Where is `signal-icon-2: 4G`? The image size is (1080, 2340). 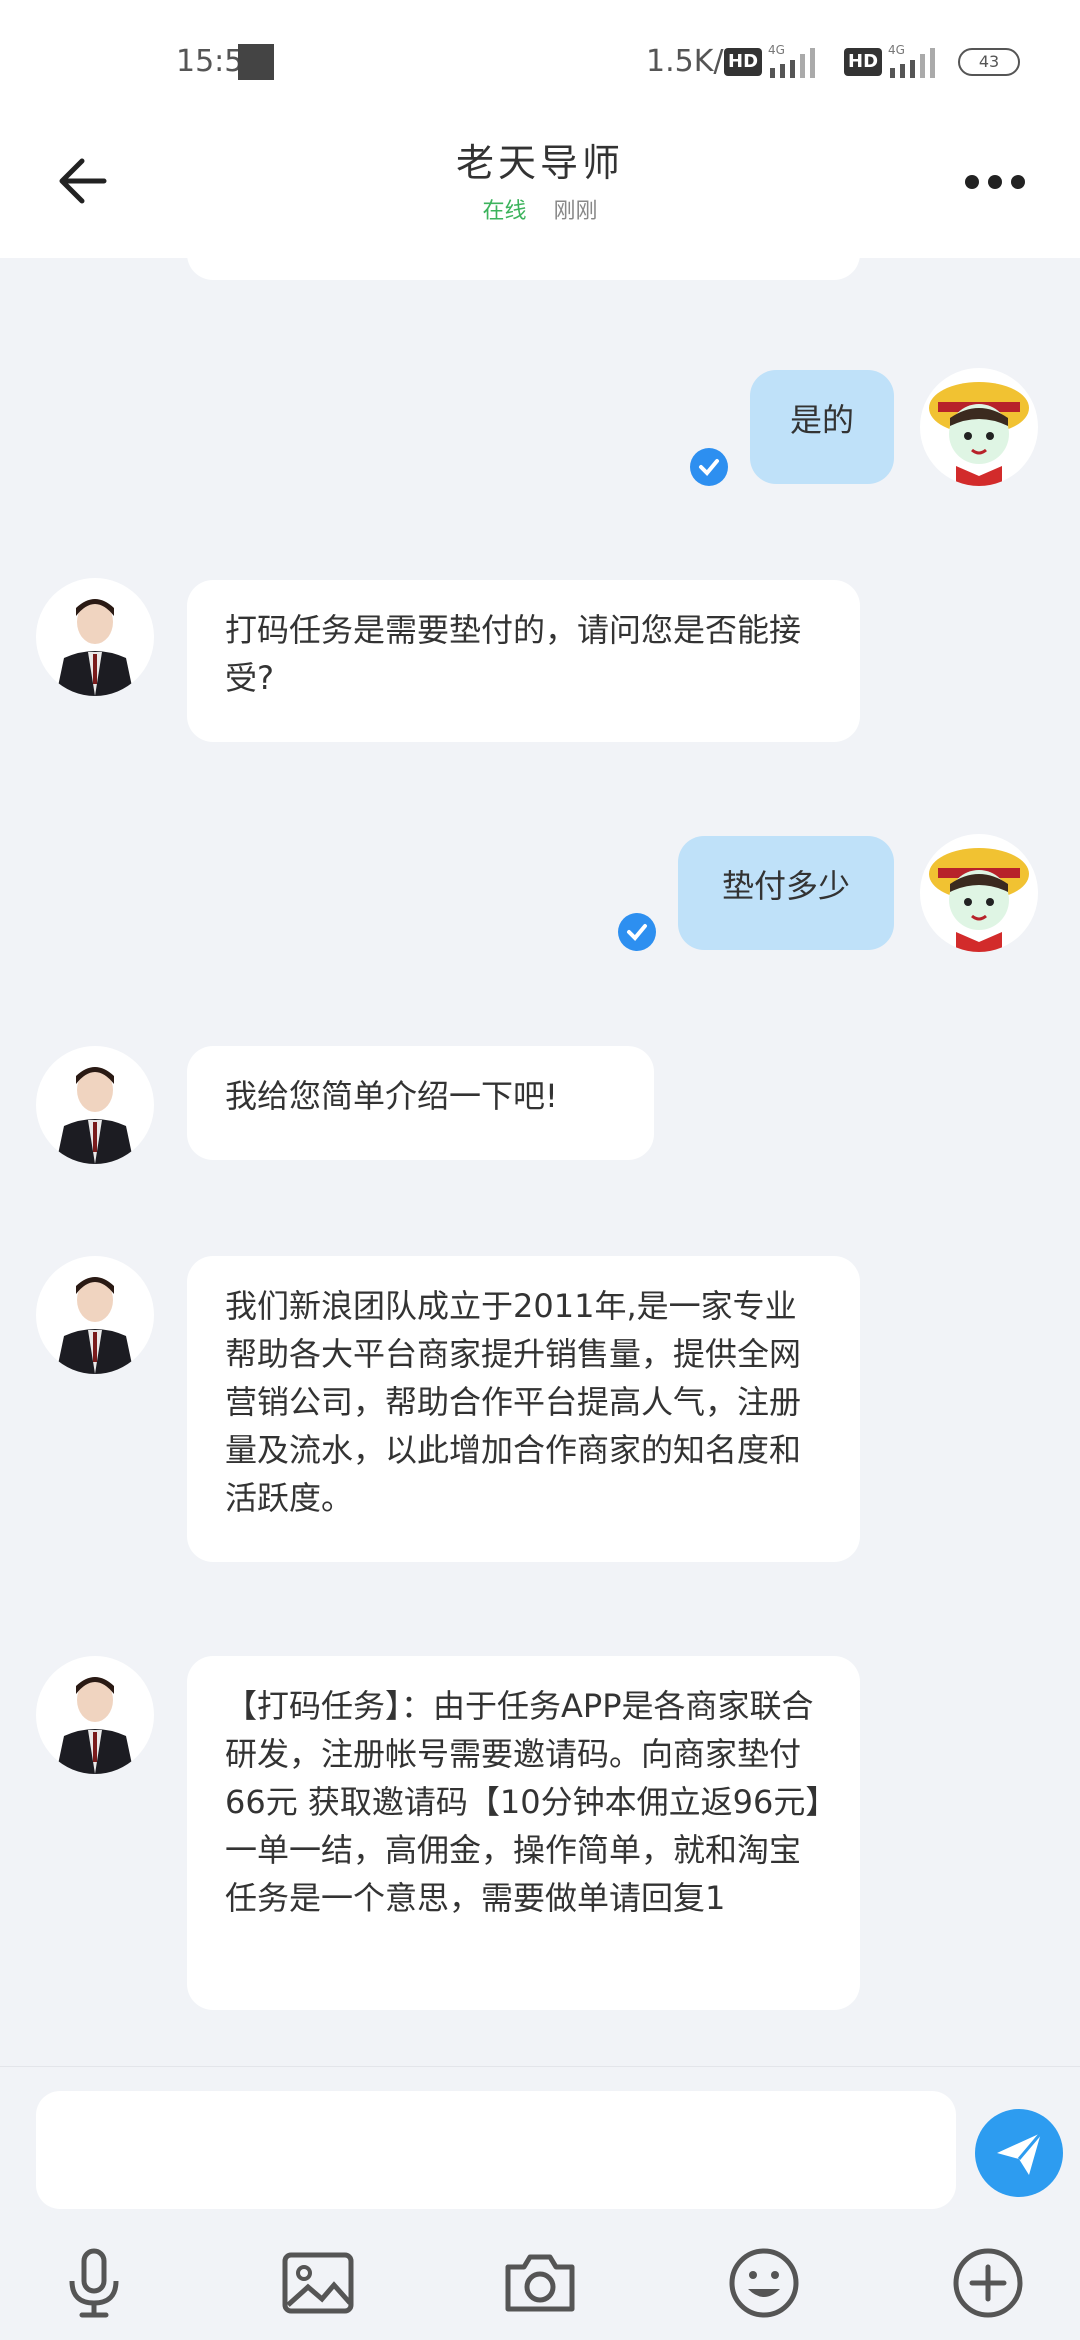 signal-icon-2: 4G is located at coordinates (911, 60).